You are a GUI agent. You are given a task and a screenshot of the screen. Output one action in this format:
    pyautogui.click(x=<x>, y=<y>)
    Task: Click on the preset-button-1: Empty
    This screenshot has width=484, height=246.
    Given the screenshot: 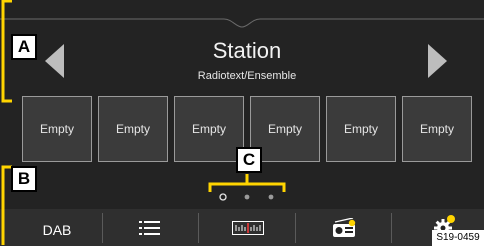 What is the action you would take?
    pyautogui.click(x=57, y=129)
    